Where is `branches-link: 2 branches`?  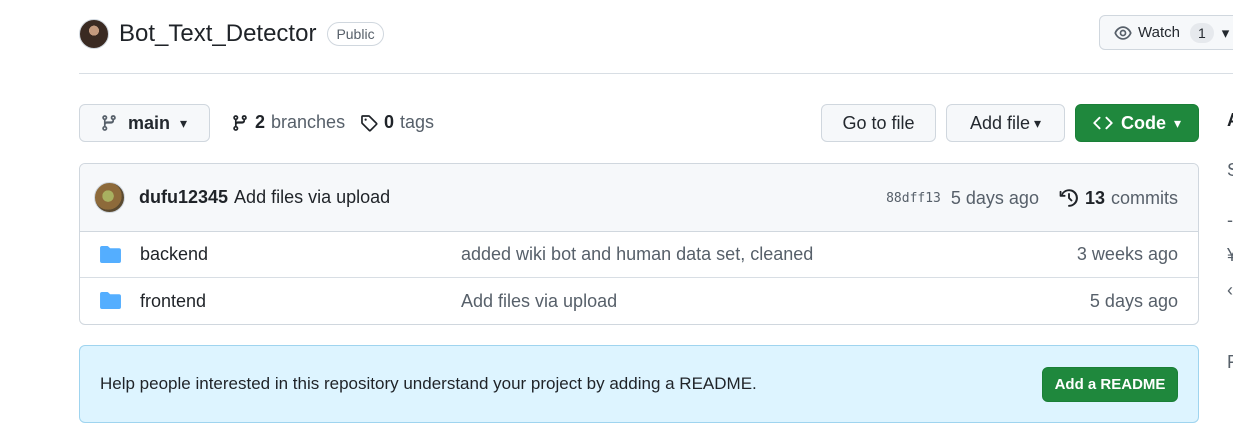
branches-link: 2 branches is located at coordinates (288, 122).